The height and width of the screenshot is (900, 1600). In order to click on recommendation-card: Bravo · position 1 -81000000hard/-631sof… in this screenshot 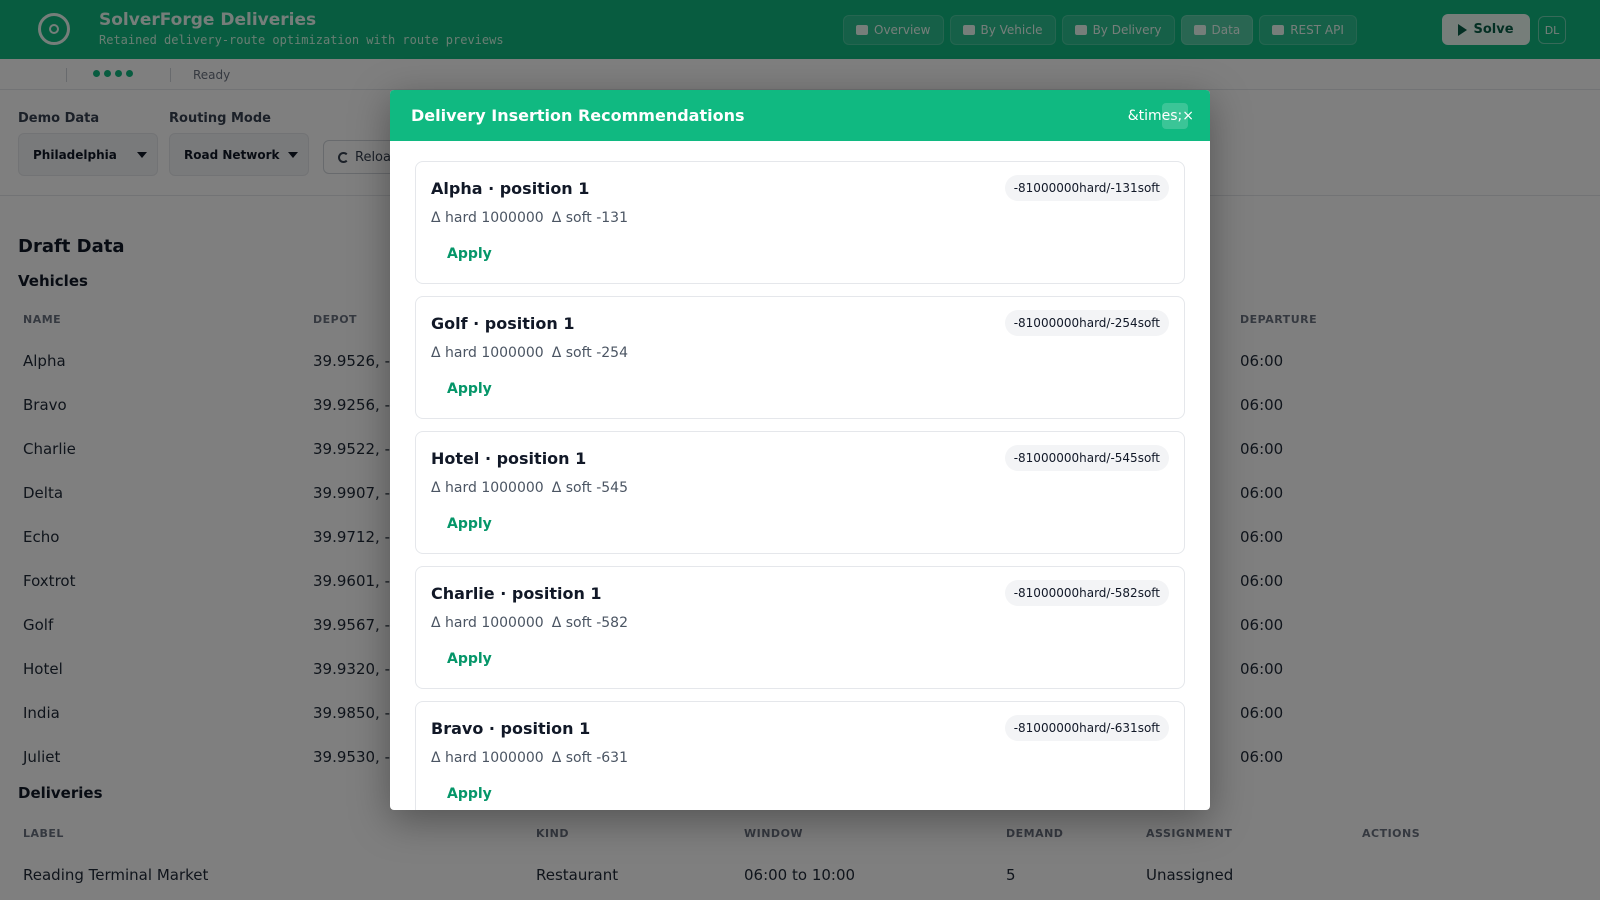, I will do `click(800, 755)`.